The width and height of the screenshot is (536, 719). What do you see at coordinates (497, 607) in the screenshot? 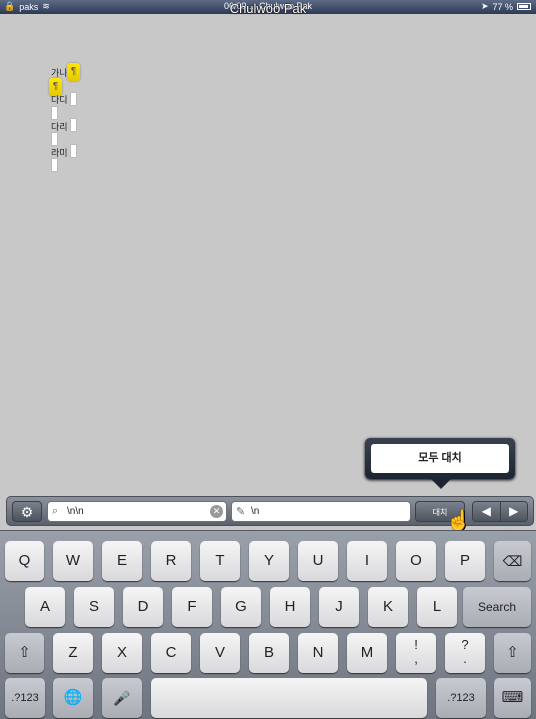
I see `search-key: Search` at bounding box center [497, 607].